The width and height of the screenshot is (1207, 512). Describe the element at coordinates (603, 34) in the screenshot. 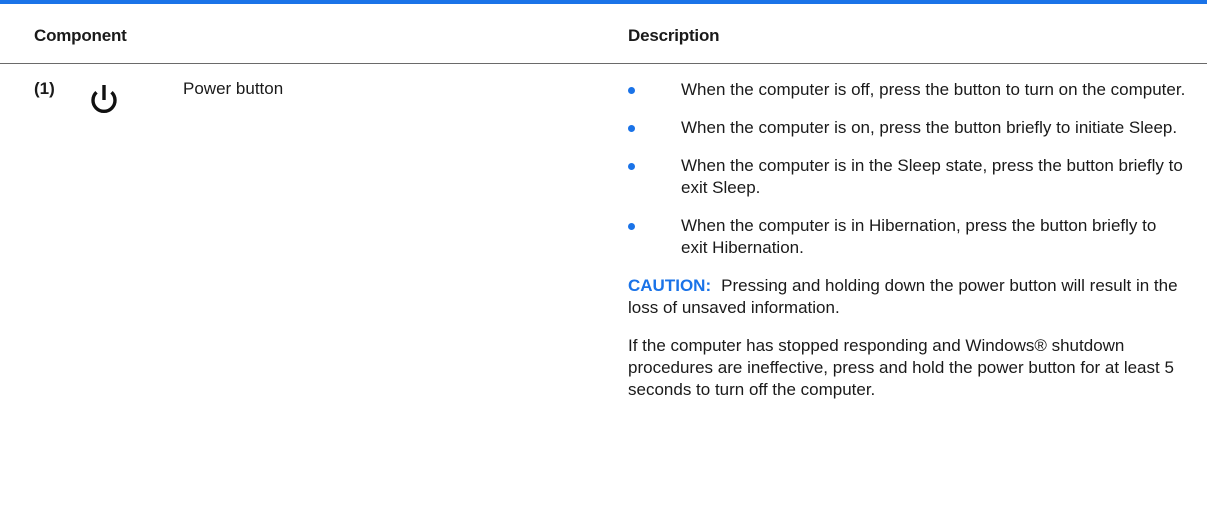

I see `table-header: Component Description` at that location.